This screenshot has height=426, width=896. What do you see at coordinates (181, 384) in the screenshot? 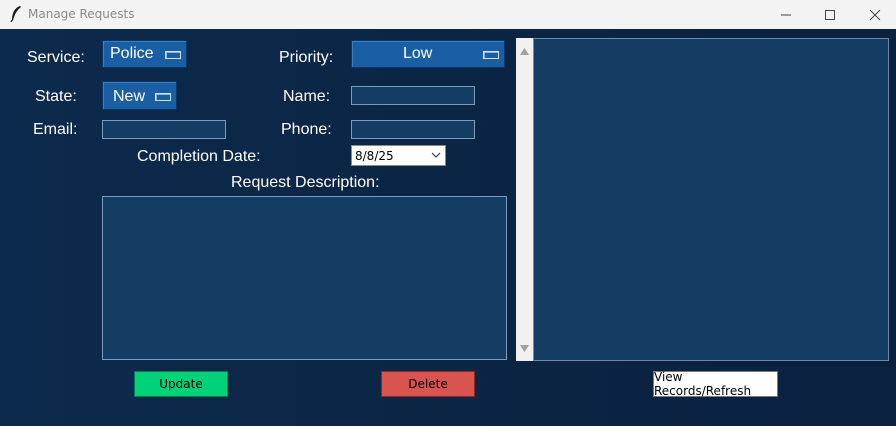
I see `update-button: Update` at bounding box center [181, 384].